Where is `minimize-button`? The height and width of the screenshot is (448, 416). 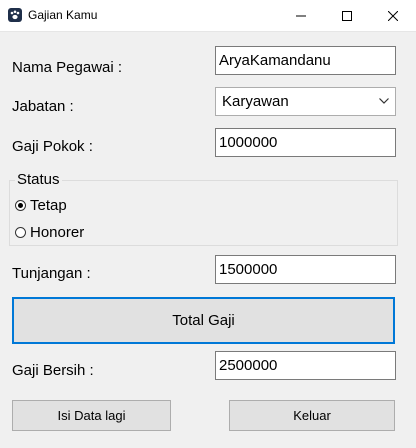
minimize-button is located at coordinates (301, 15).